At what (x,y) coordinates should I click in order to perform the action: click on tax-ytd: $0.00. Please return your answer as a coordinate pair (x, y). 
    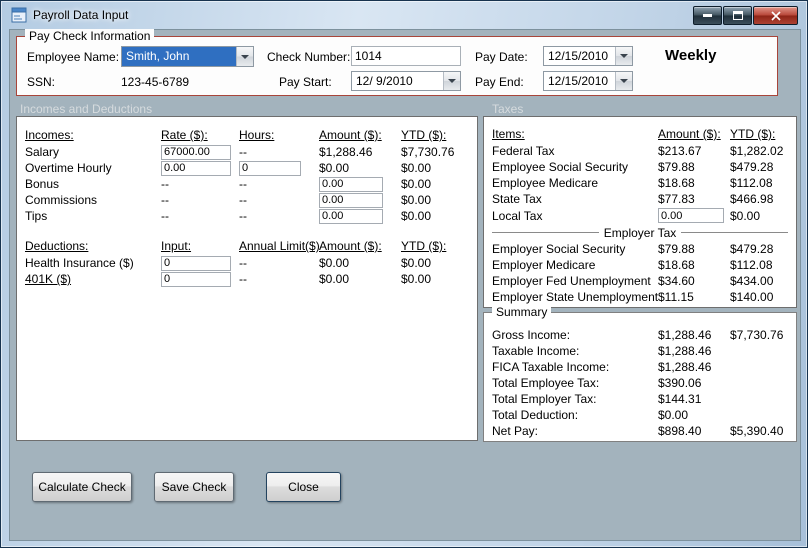
    Looking at the image, I should click on (745, 215).